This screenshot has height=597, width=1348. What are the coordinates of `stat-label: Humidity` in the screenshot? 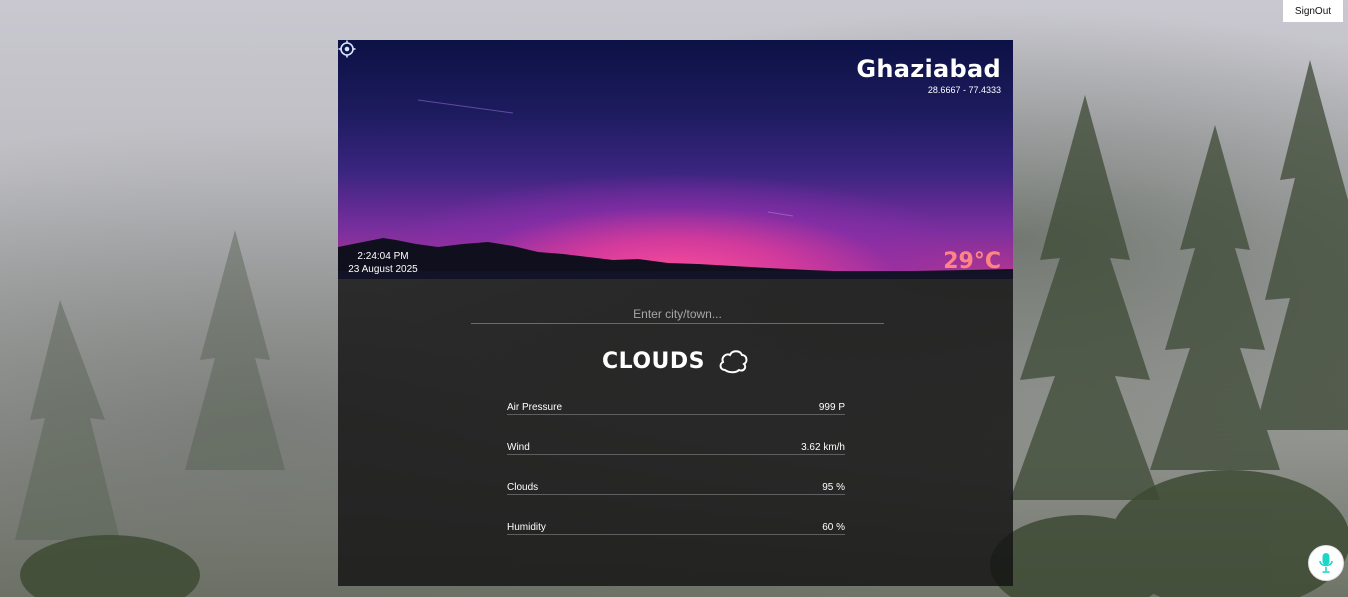 It's located at (526, 527).